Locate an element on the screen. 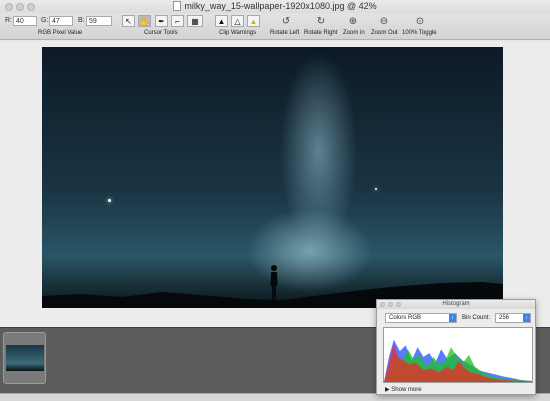 The width and height of the screenshot is (550, 401). zoom-out-label: Zoom Out is located at coordinates (384, 33).